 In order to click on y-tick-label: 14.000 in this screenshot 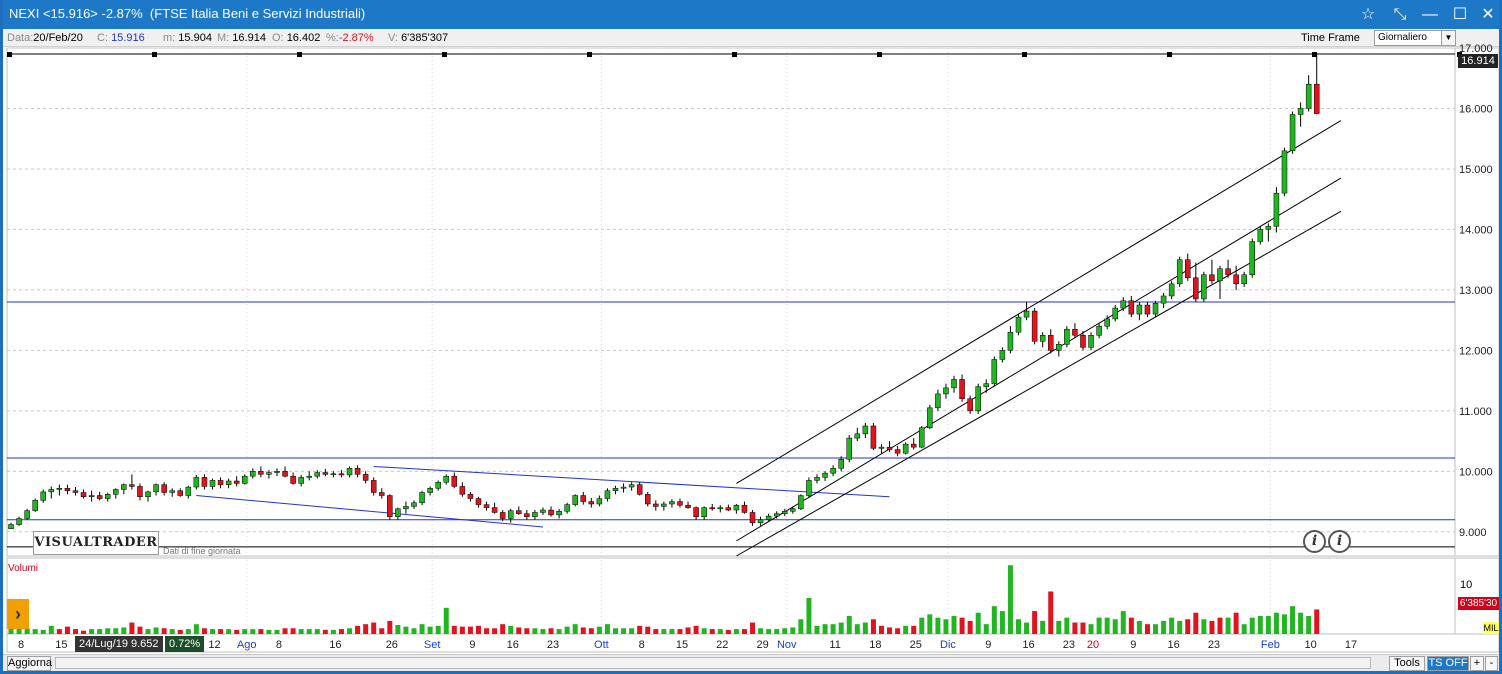, I will do `click(1476, 230)`.